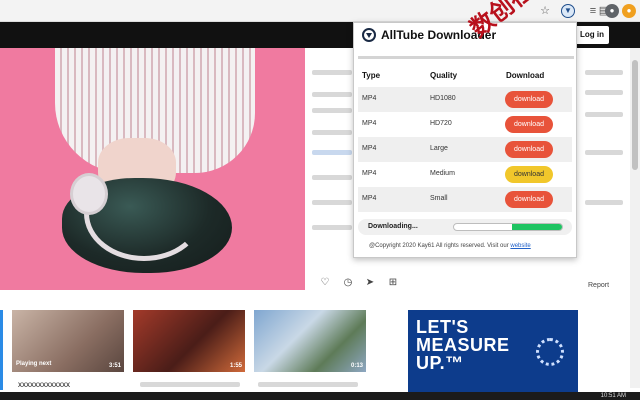 This screenshot has width=640, height=400. Describe the element at coordinates (537, 227) in the screenshot. I see `progress-fill` at that location.